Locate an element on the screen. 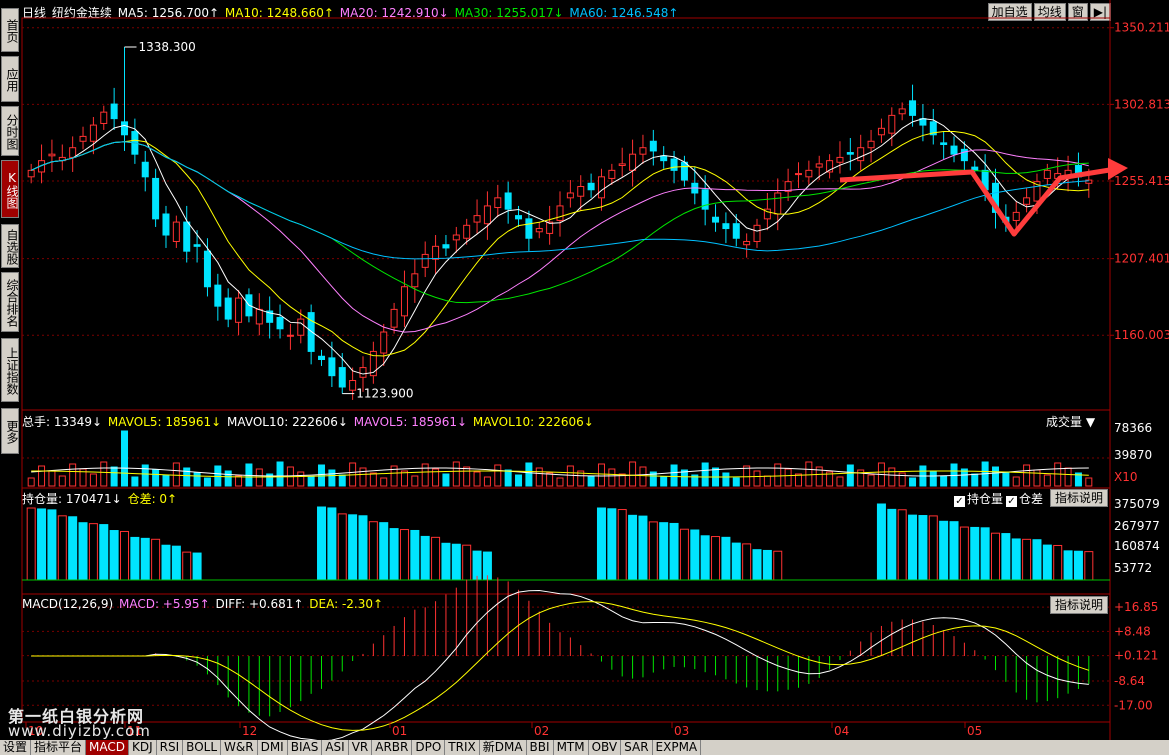 This screenshot has width=1169, height=755. tab-bias: BIAS is located at coordinates (305, 747).